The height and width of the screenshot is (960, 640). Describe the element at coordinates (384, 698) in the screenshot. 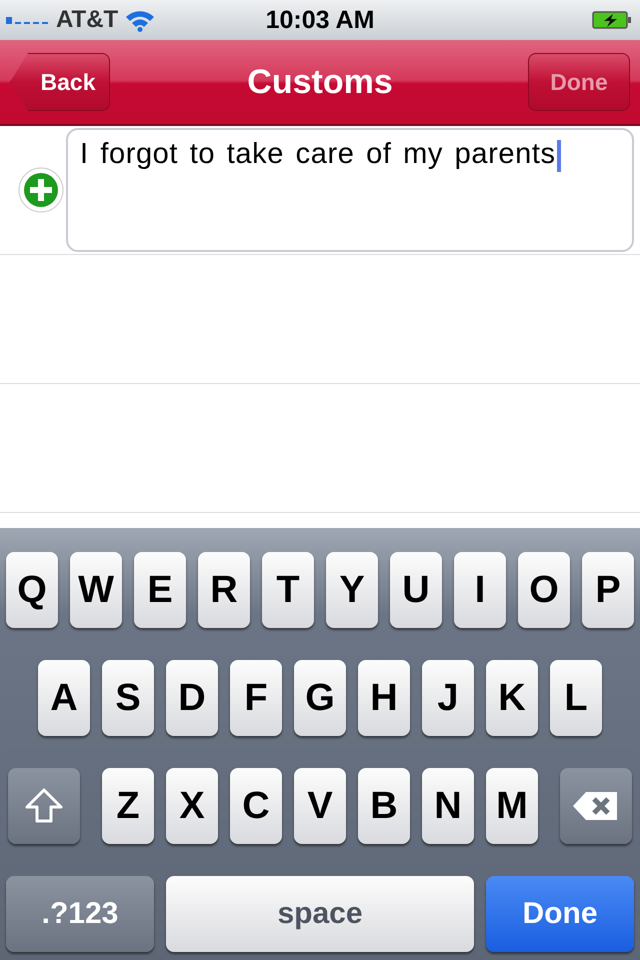

I see `letter-key: H` at that location.